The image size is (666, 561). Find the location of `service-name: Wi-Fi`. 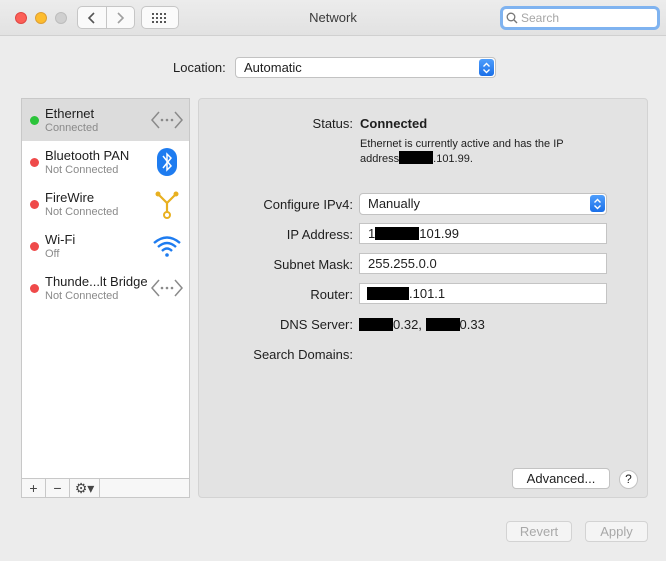

service-name: Wi-Fi is located at coordinates (60, 239).